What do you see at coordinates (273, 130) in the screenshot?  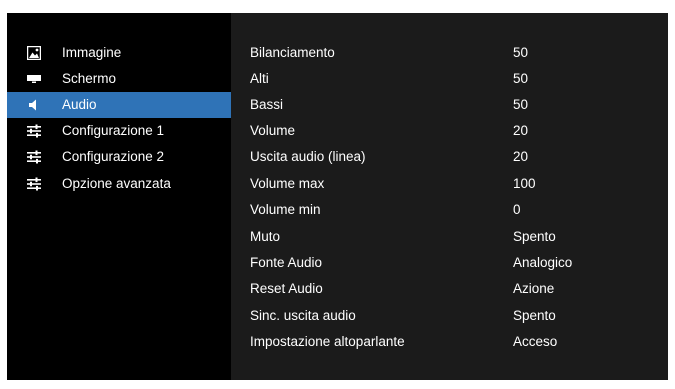 I see `setting-label: Volume` at bounding box center [273, 130].